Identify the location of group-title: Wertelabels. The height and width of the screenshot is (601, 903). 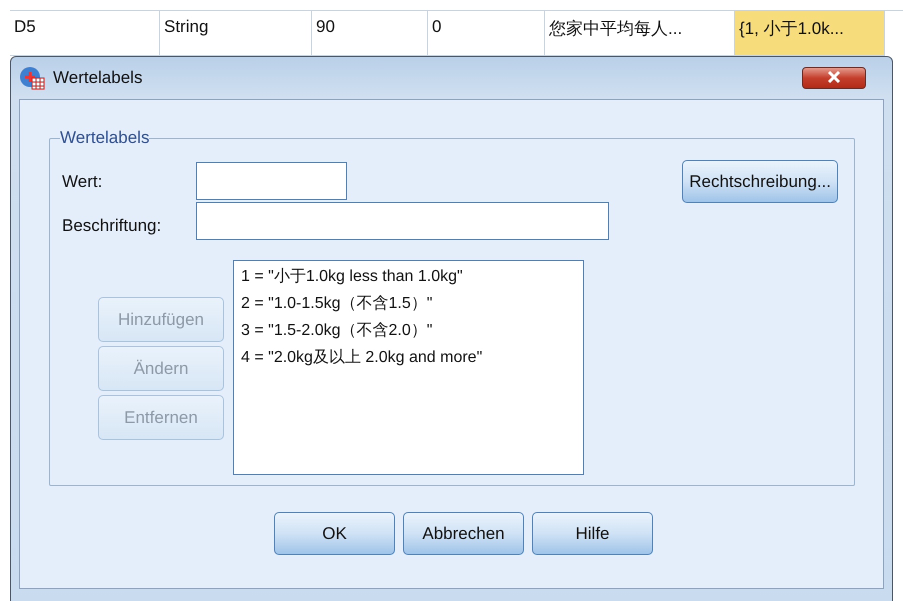
(105, 138).